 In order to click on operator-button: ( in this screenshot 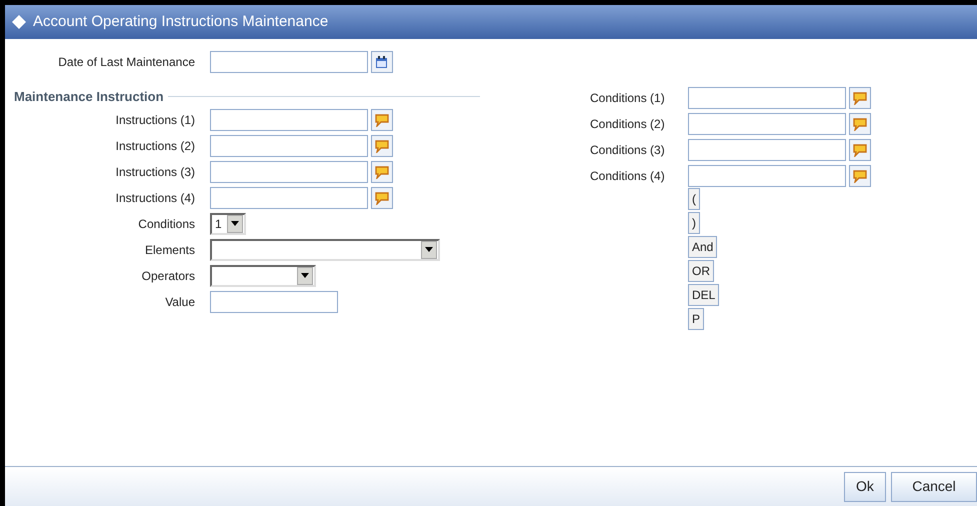, I will do `click(694, 199)`.